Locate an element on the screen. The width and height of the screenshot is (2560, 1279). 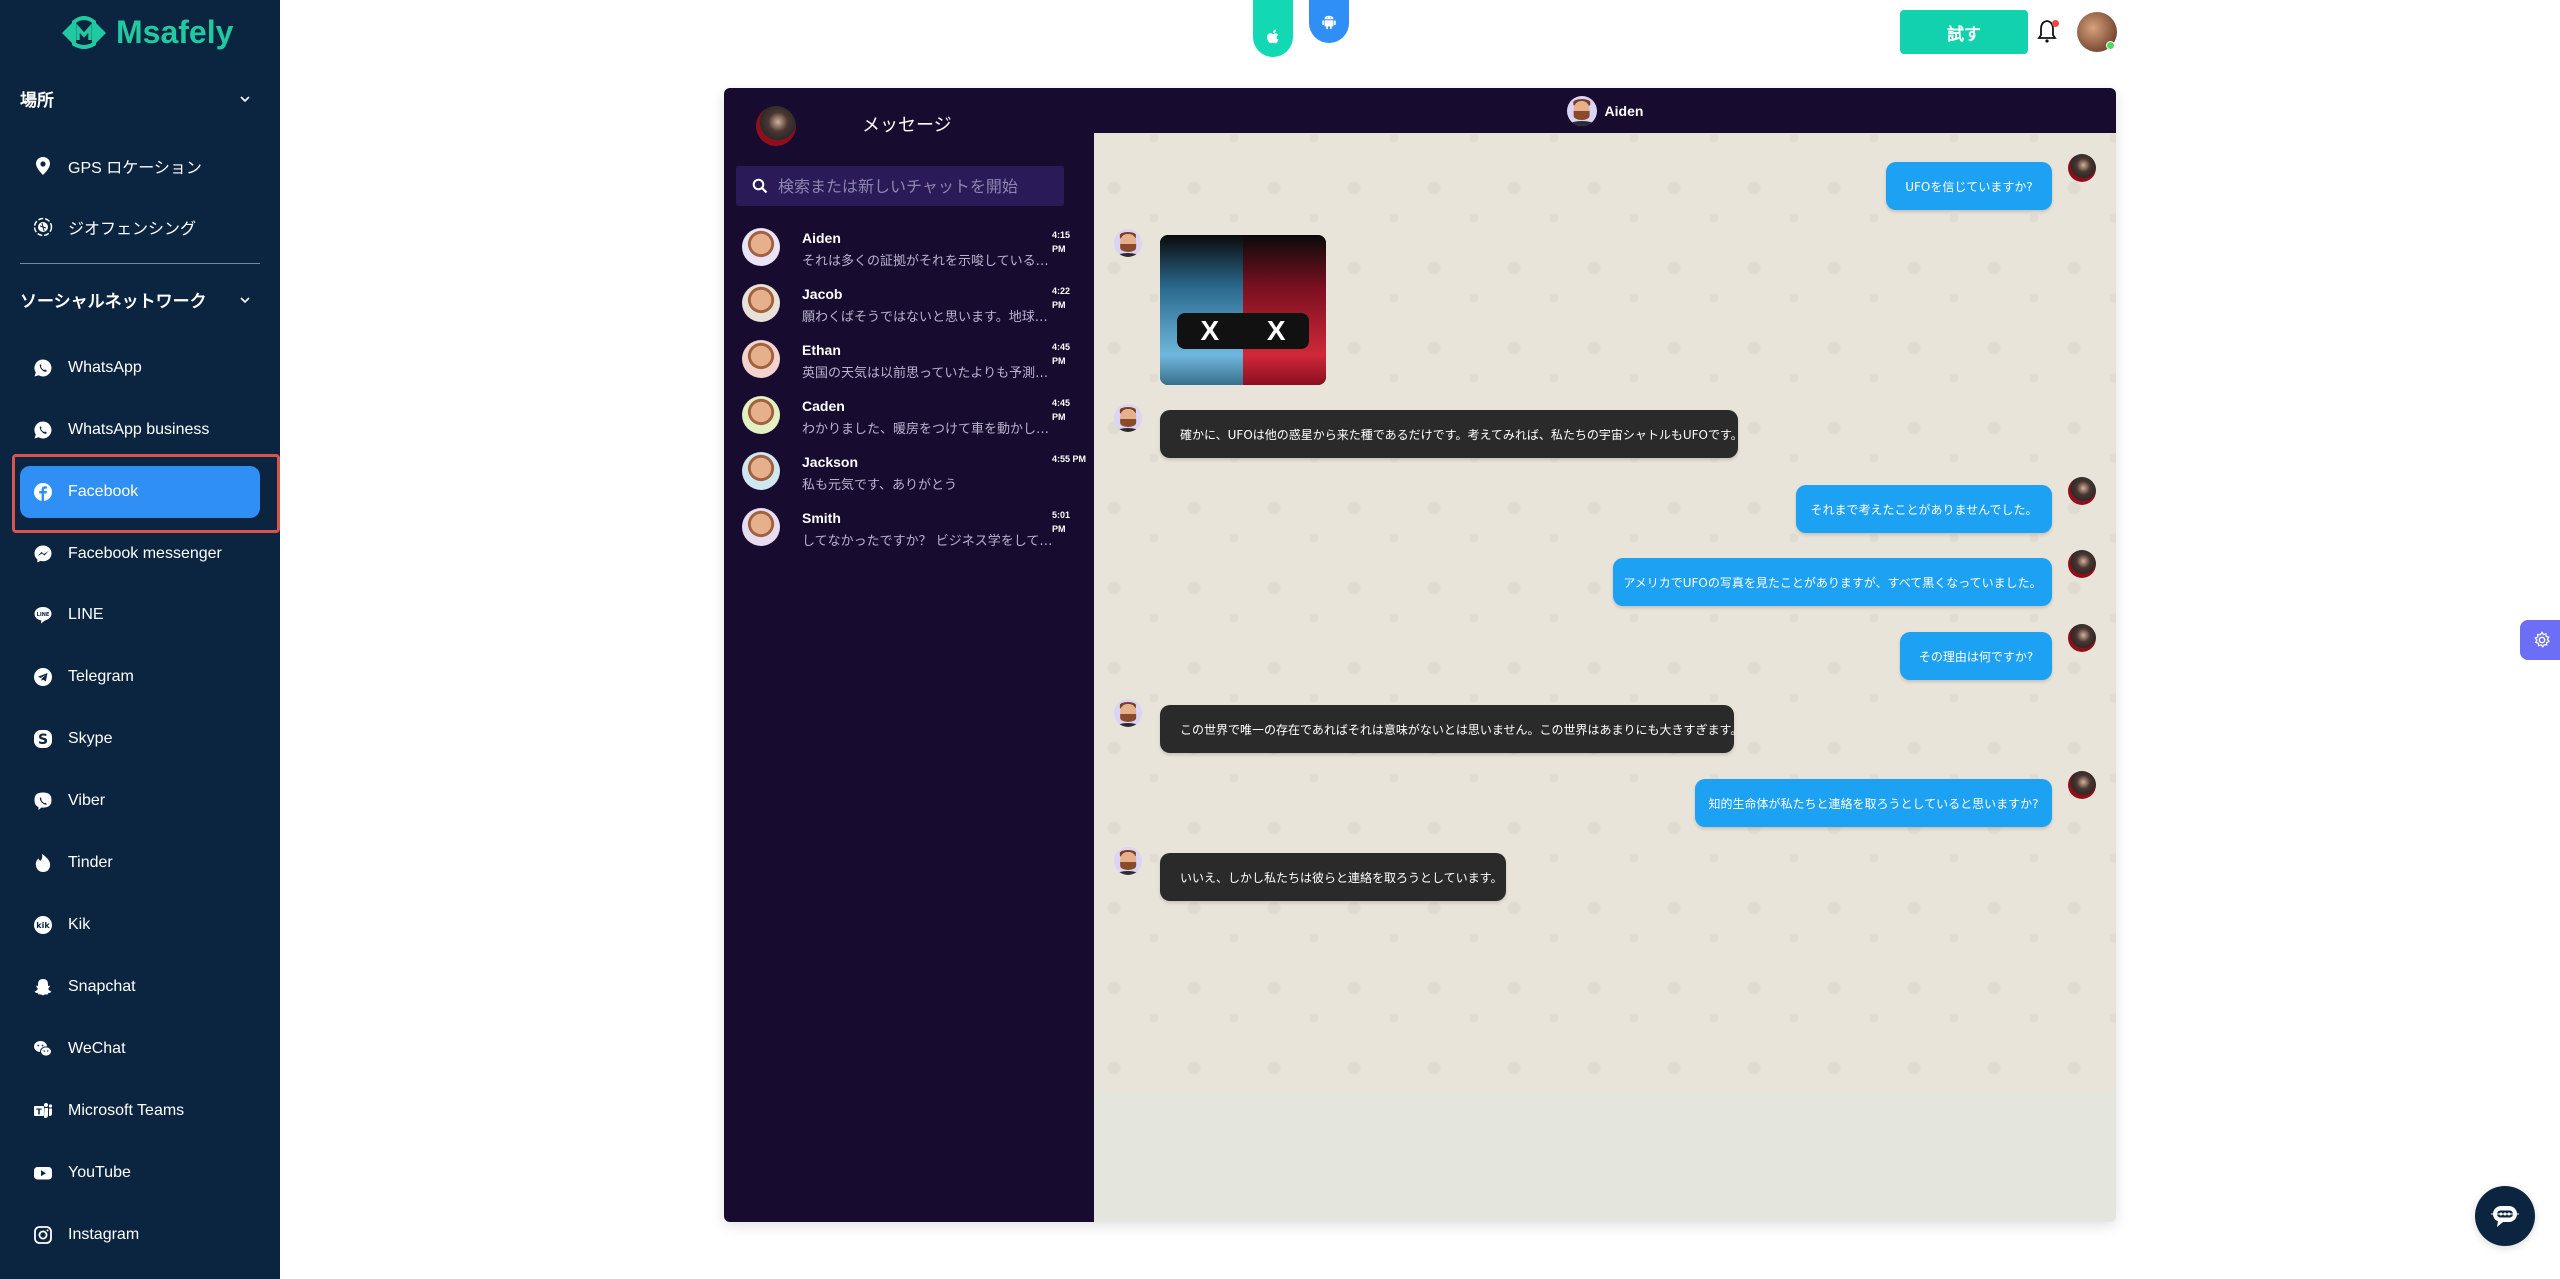
sidebar-item-whatsapp: WhatsApp is located at coordinates (140, 368).